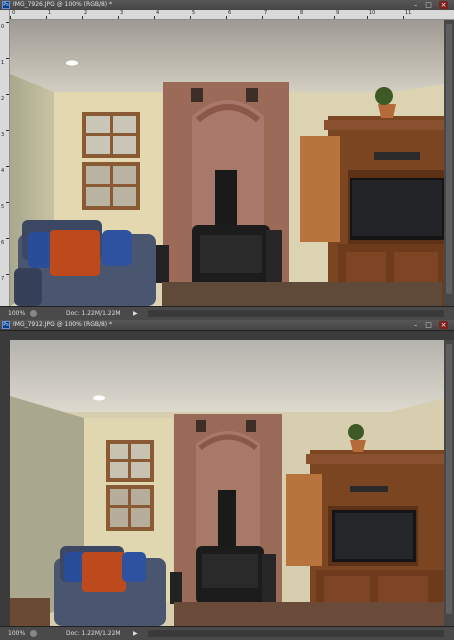 This screenshot has height=640, width=454. Describe the element at coordinates (387, 111) in the screenshot. I see `plant-pot` at that location.